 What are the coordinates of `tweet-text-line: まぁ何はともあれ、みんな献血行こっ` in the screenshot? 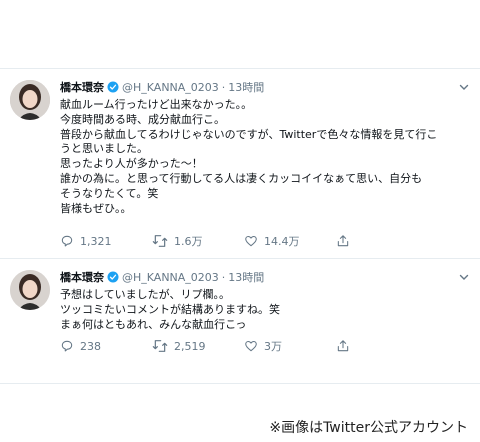 It's located at (153, 324).